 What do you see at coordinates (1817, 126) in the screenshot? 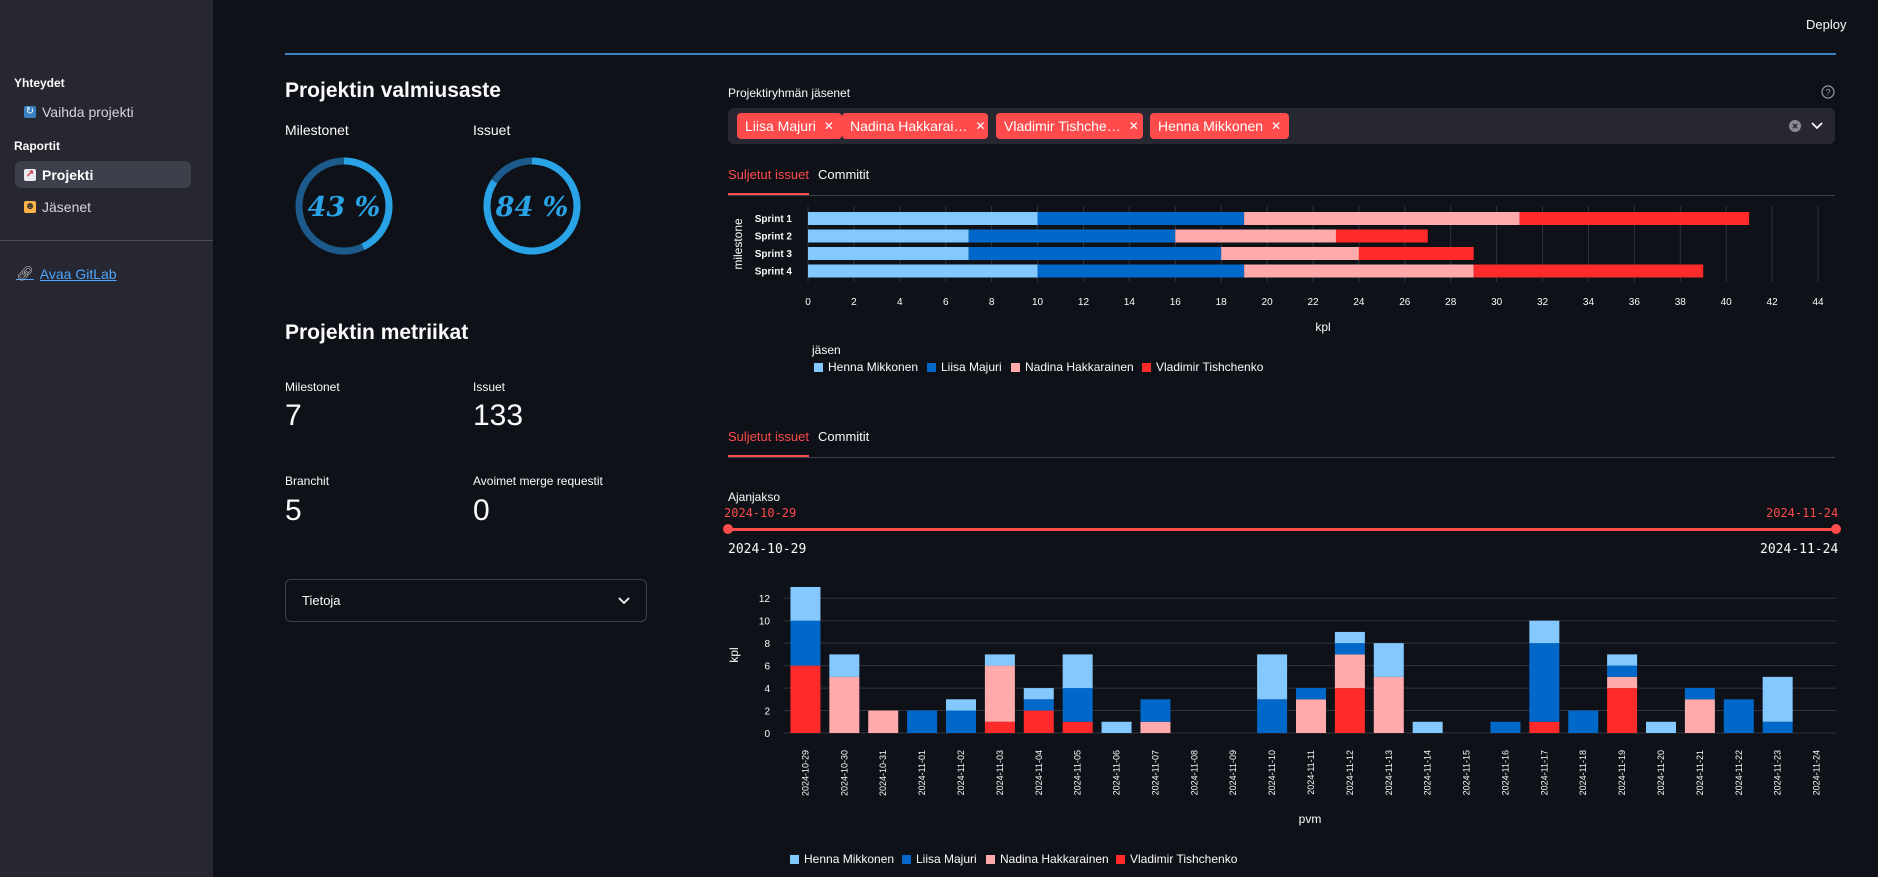
I see `chevron-down-icon` at bounding box center [1817, 126].